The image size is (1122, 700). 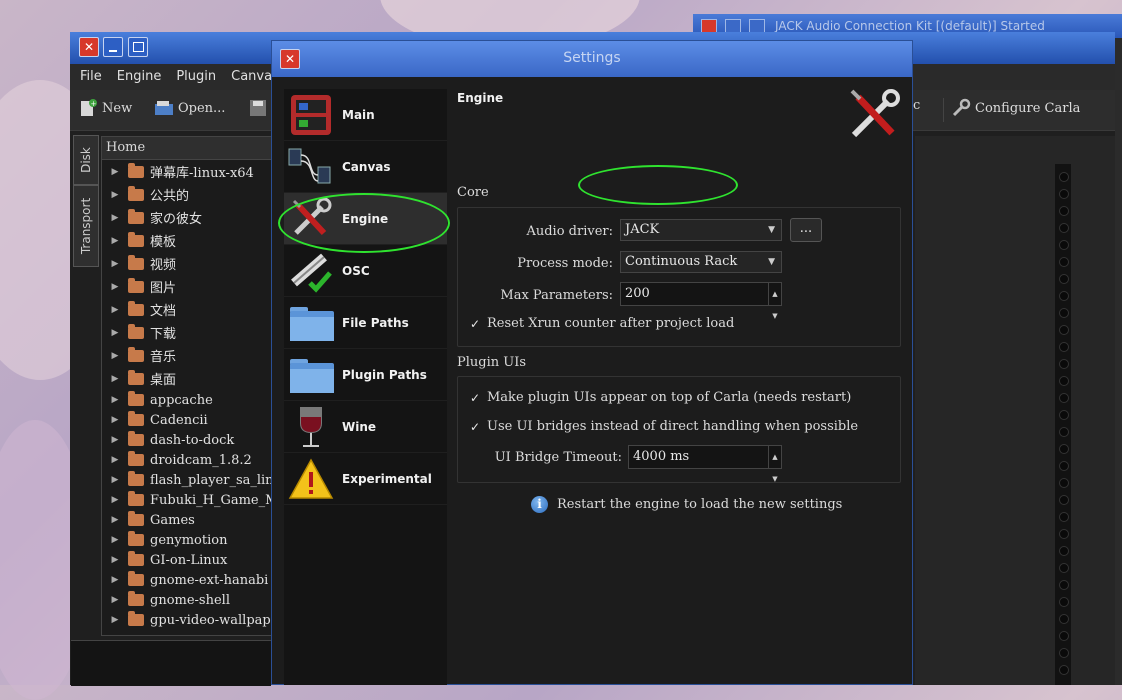 What do you see at coordinates (1015, 108) in the screenshot?
I see `configure-carla-button: Configure Carla` at bounding box center [1015, 108].